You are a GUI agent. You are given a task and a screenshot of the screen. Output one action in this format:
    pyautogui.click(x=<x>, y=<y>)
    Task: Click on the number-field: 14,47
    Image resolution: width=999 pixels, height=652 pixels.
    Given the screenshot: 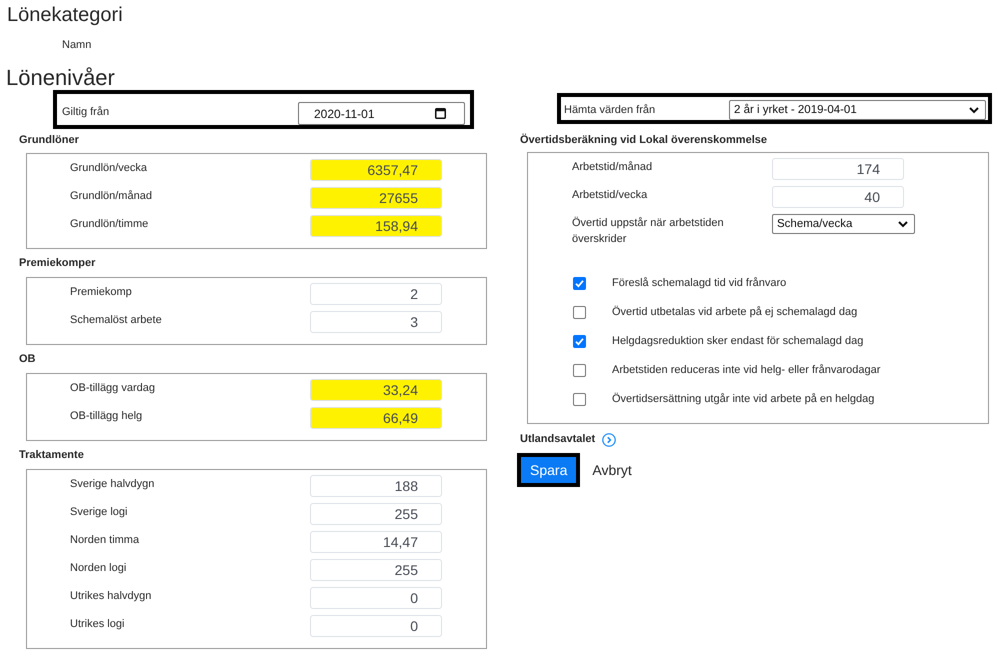 What is the action you would take?
    pyautogui.click(x=376, y=542)
    